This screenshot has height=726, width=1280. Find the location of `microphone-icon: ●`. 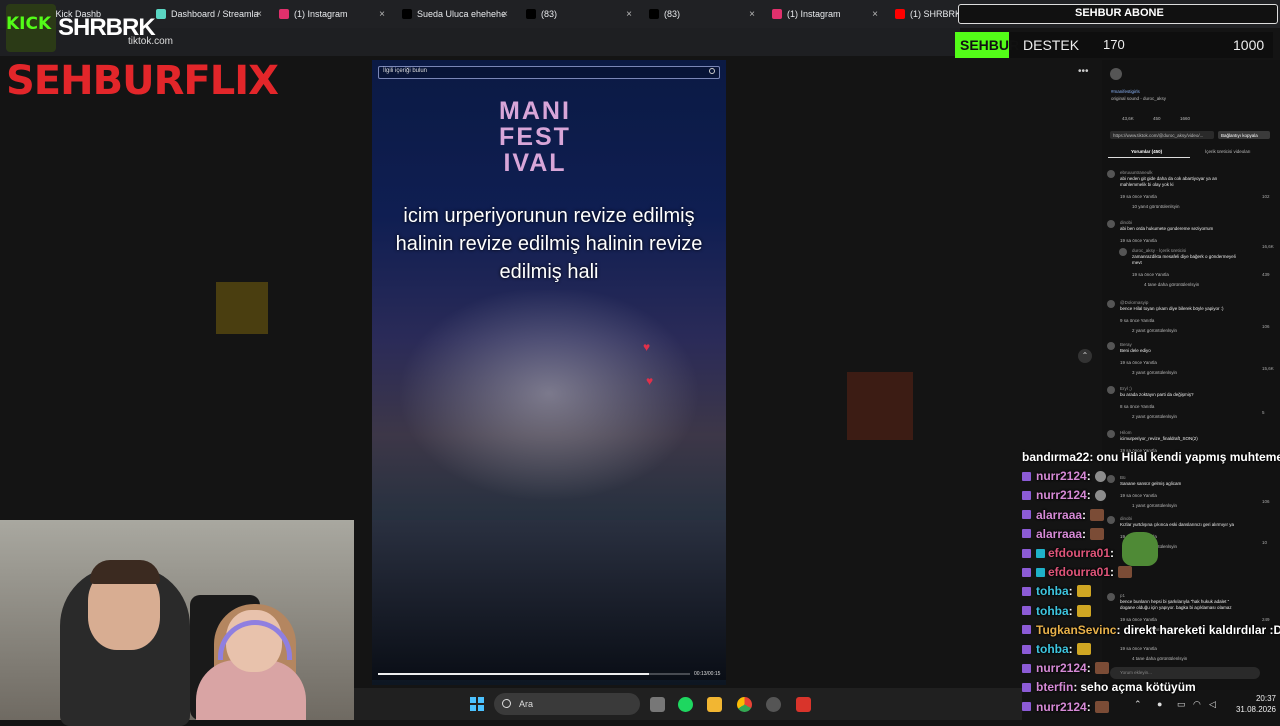

microphone-icon: ● is located at coordinates (1159, 704).